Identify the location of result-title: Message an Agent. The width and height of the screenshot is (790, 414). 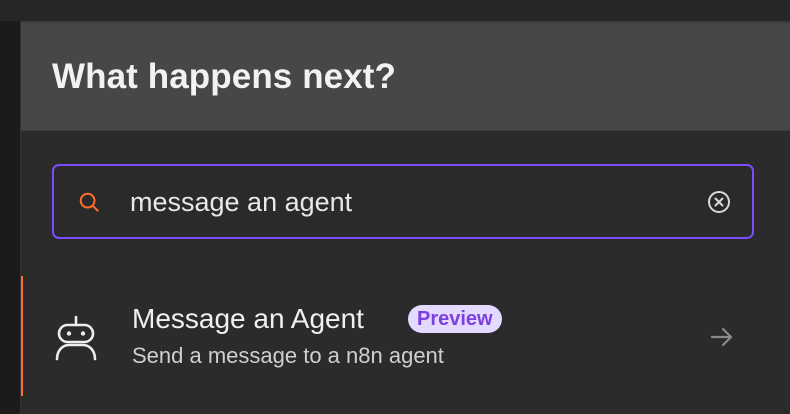
(248, 318).